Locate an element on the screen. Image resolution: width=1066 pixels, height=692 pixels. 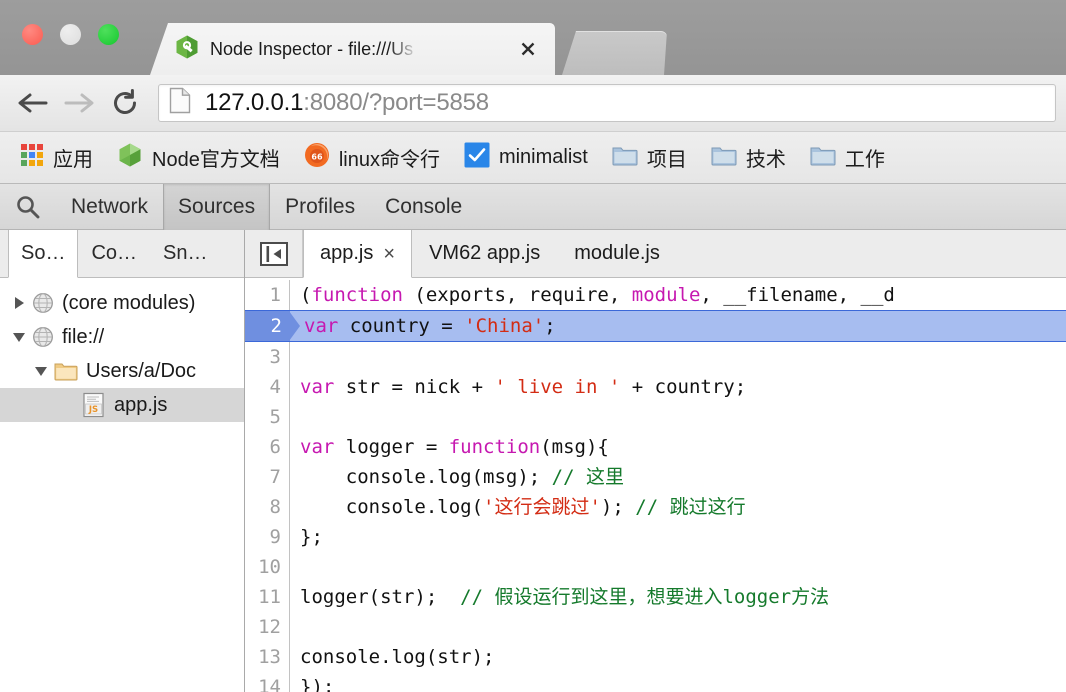
bookmark-linux-cmd: 66 linux命令行 is located at coordinates (374, 158).